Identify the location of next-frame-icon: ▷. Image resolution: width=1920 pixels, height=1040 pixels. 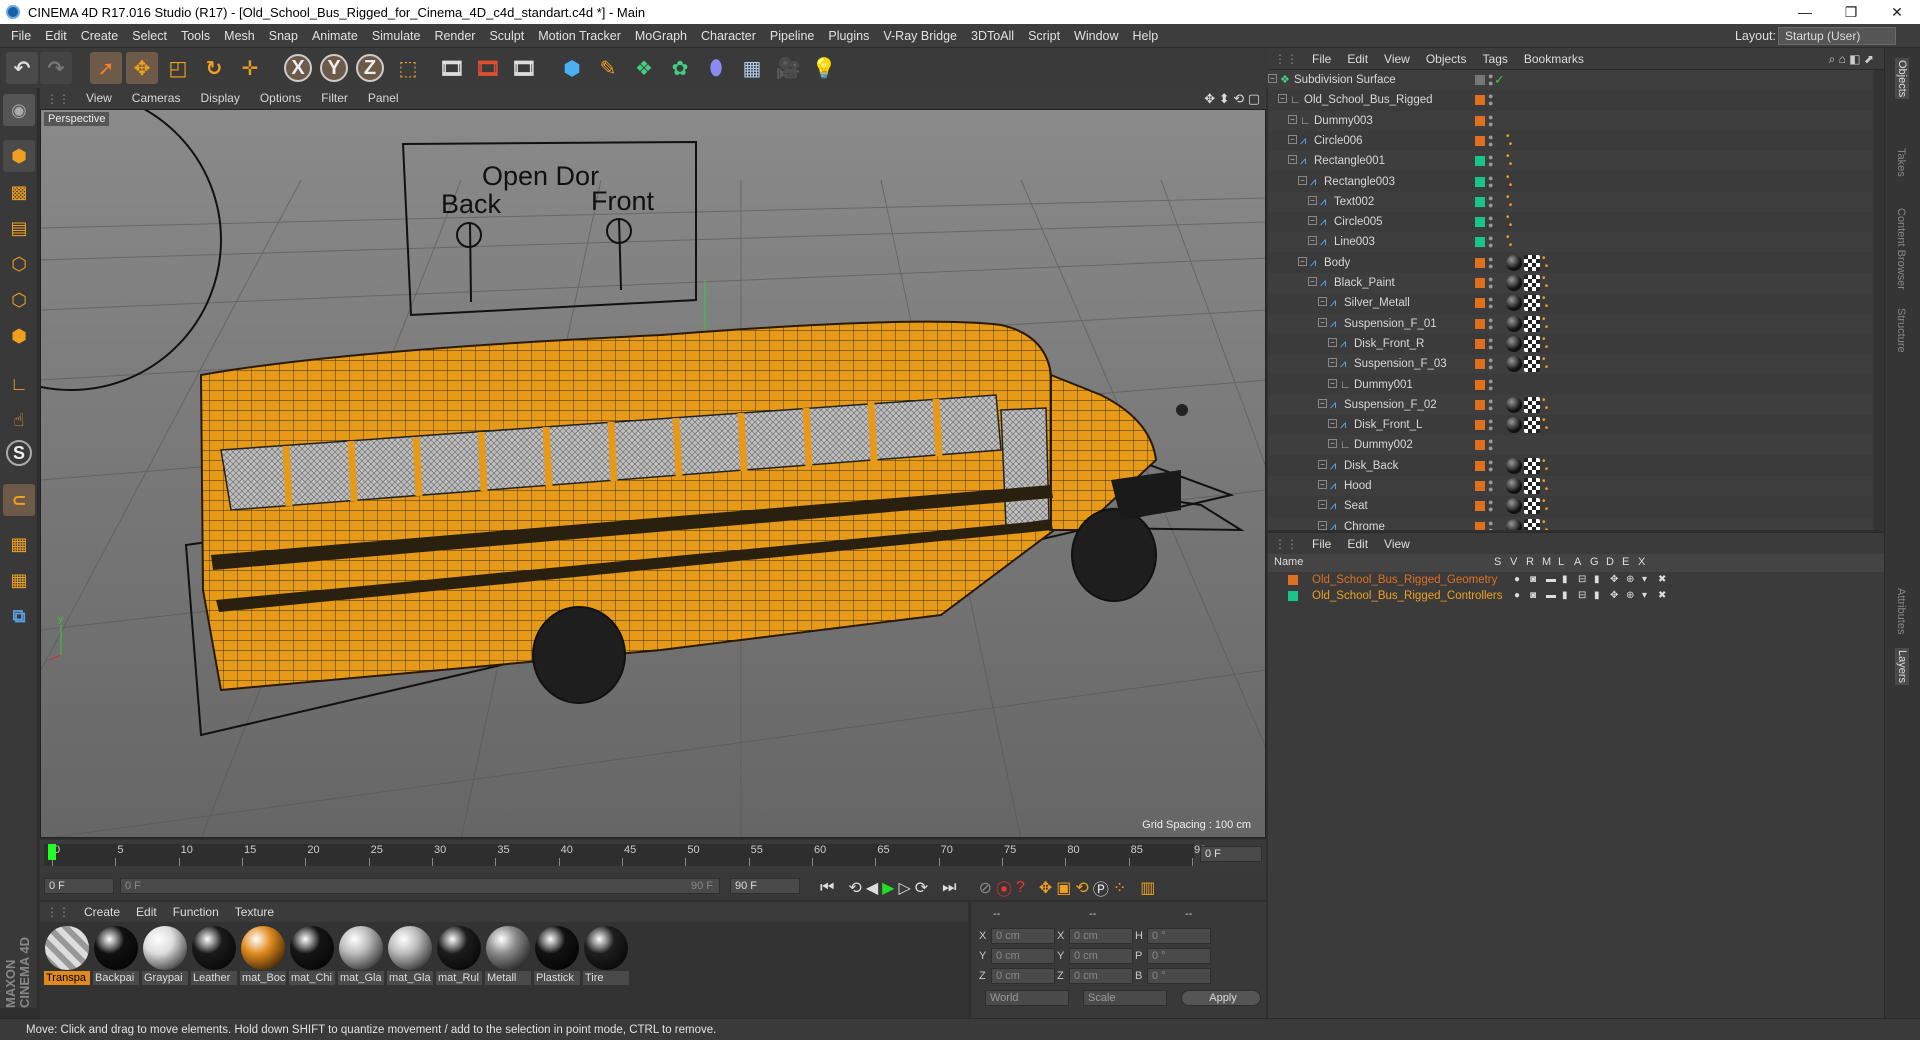
(904, 888).